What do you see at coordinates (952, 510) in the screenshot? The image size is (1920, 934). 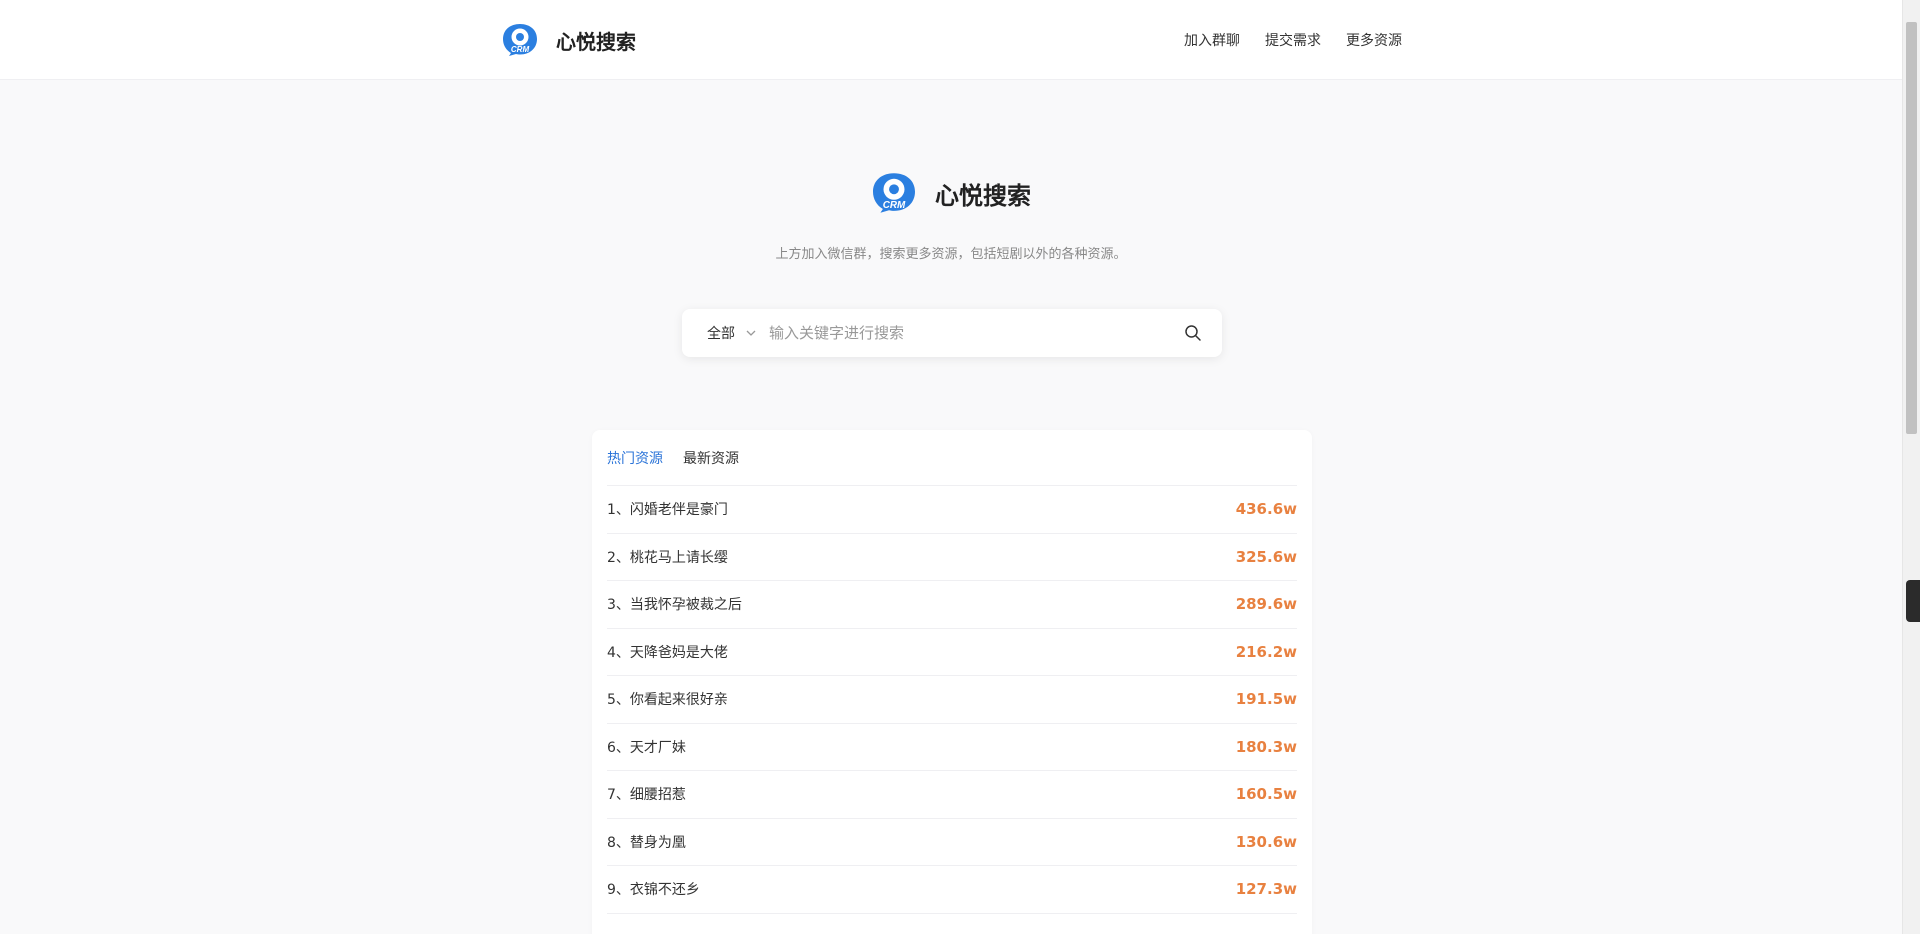 I see `list-item: 1、闪婚老伴是豪门 436.6w` at bounding box center [952, 510].